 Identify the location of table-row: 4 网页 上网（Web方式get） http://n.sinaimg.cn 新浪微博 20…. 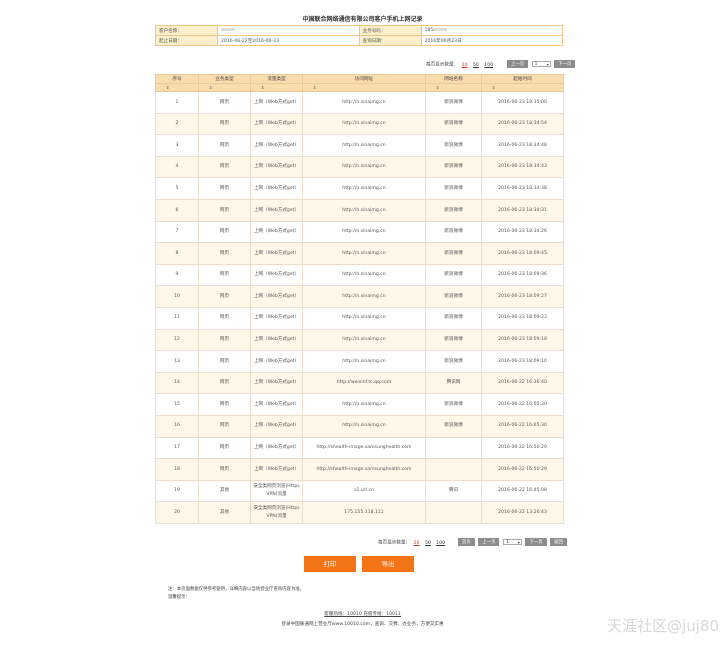
(359, 167).